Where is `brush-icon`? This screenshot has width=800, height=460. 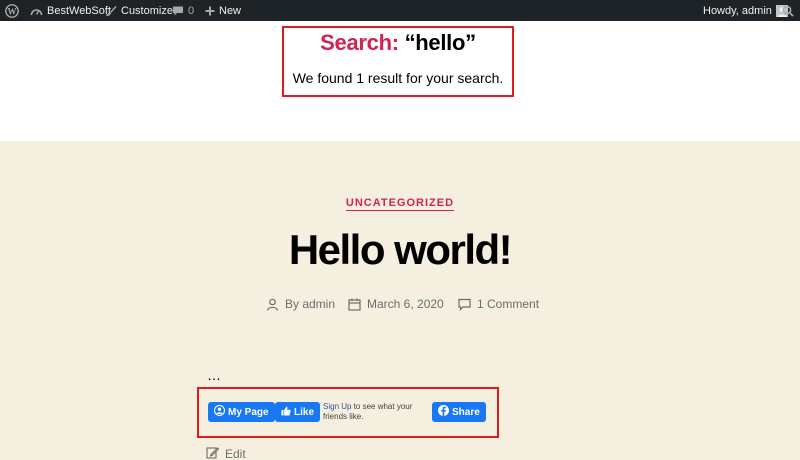 brush-icon is located at coordinates (111, 11).